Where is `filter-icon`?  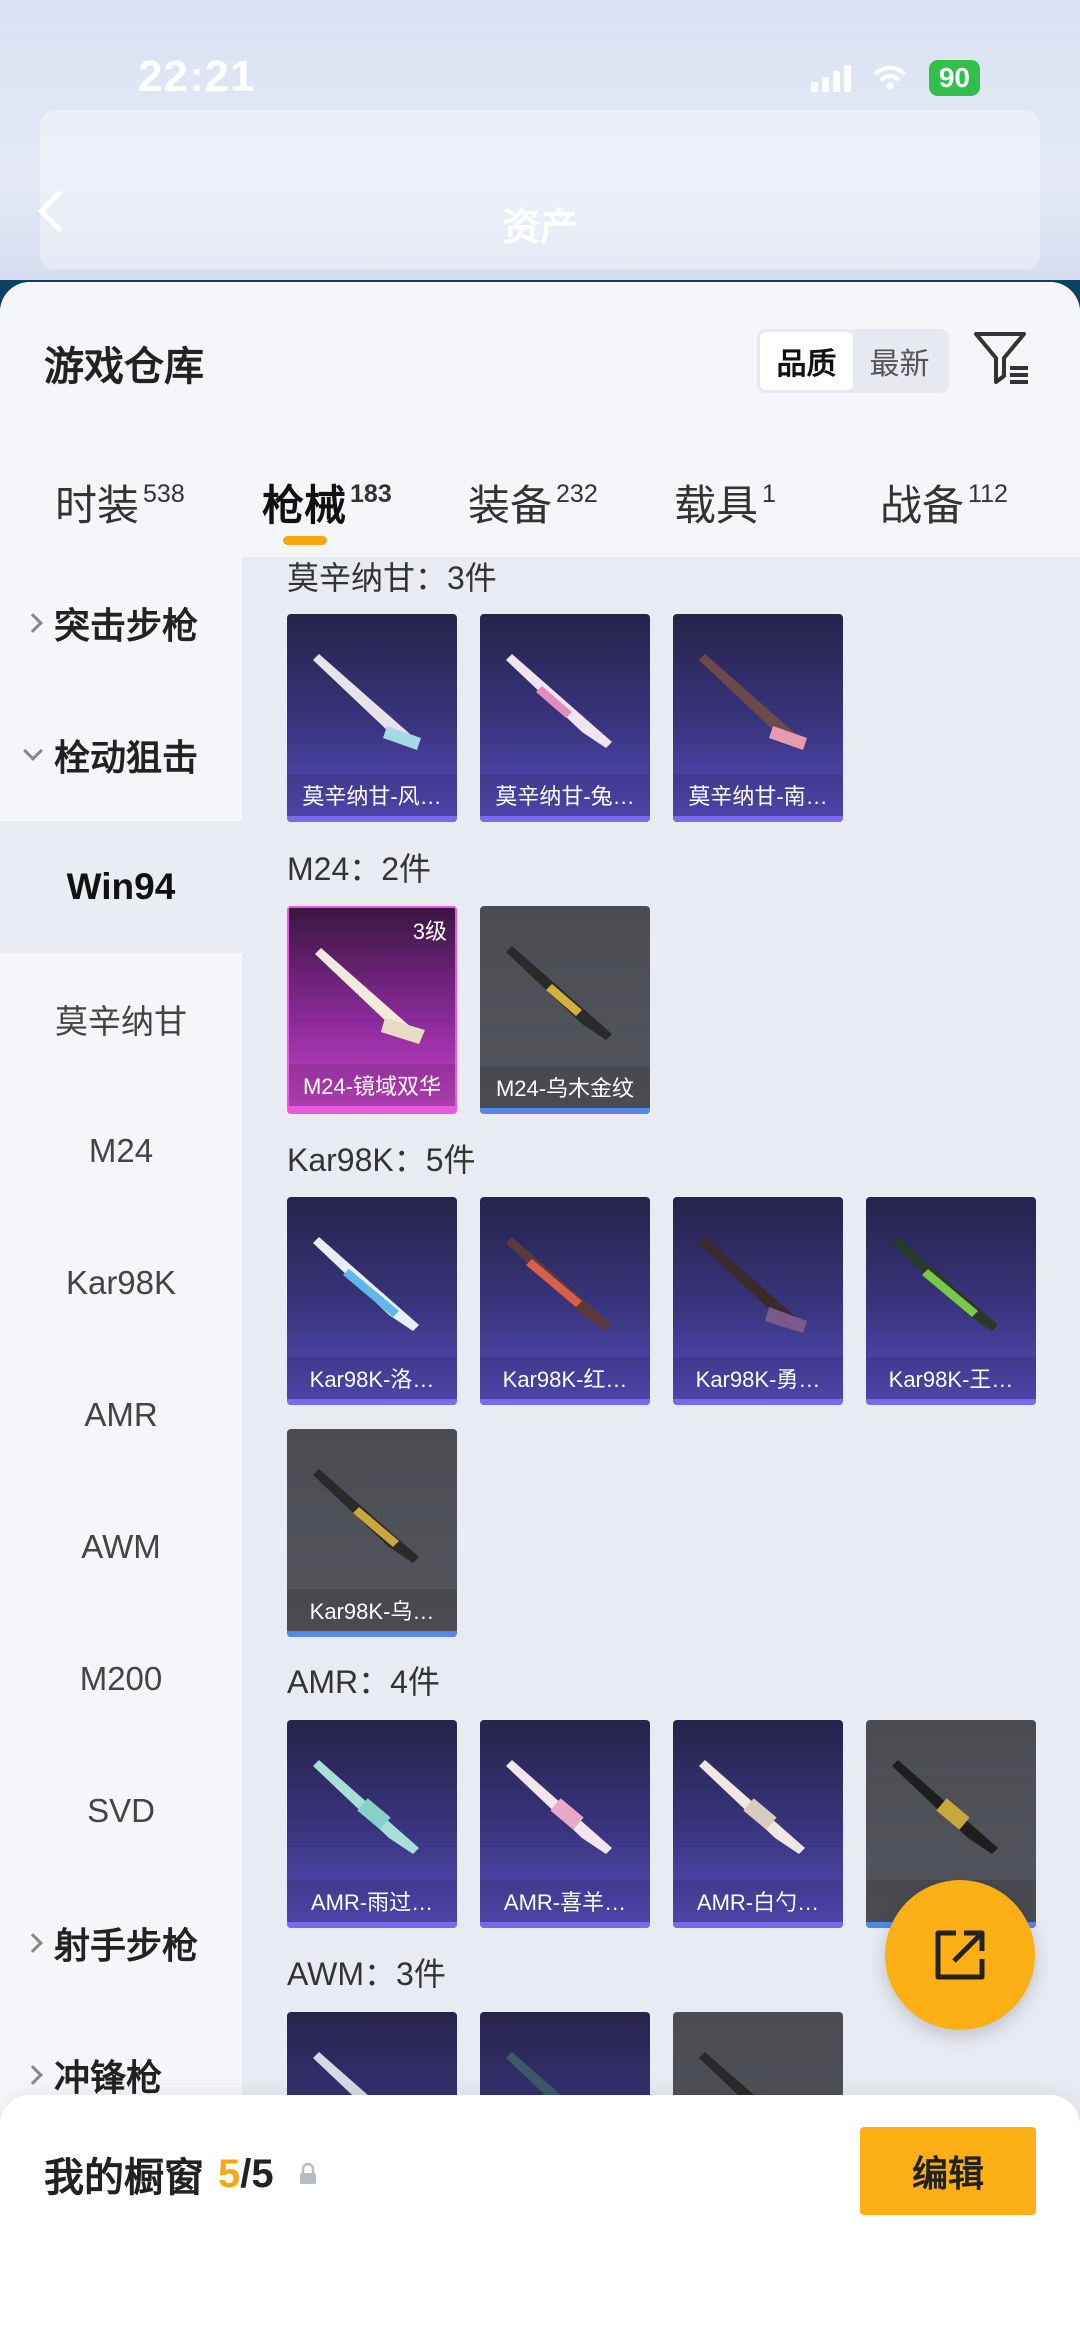
filter-icon is located at coordinates (1002, 358).